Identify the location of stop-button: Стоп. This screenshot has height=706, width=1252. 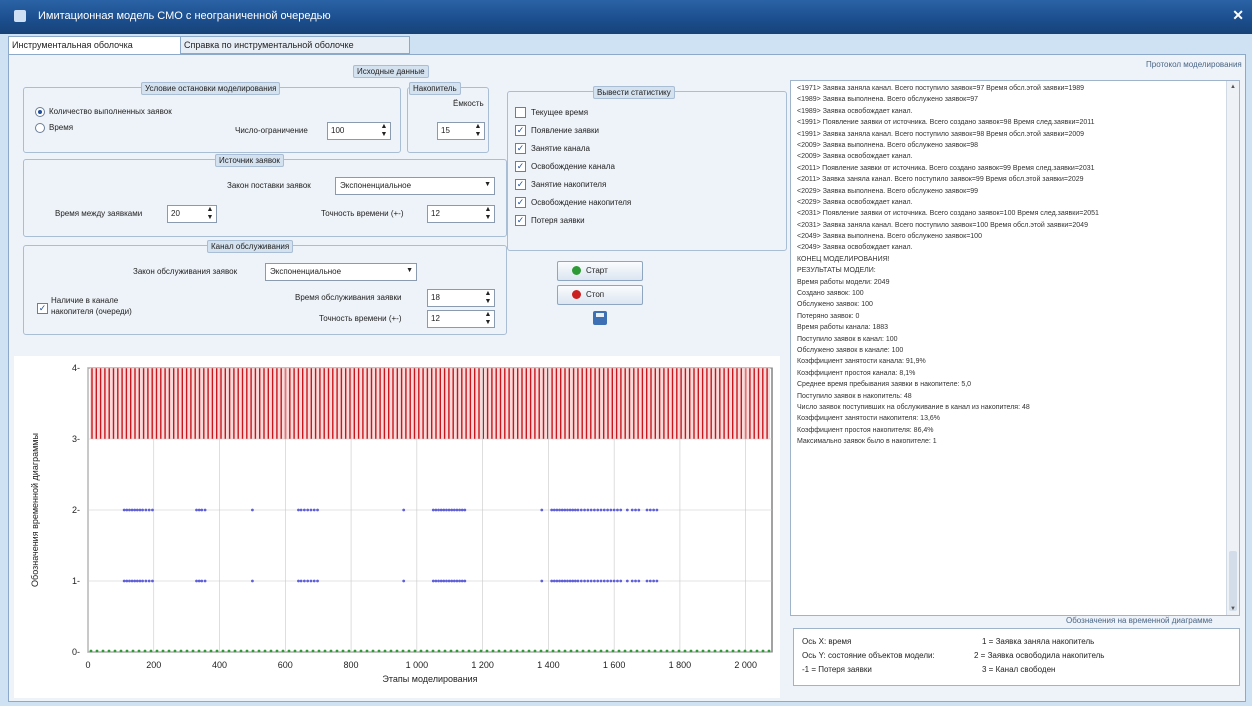
(600, 295).